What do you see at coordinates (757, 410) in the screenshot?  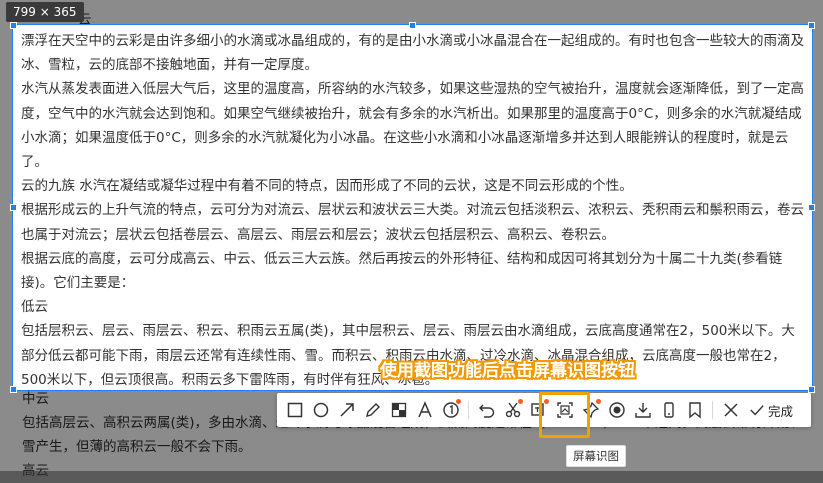 I see `check-icon` at bounding box center [757, 410].